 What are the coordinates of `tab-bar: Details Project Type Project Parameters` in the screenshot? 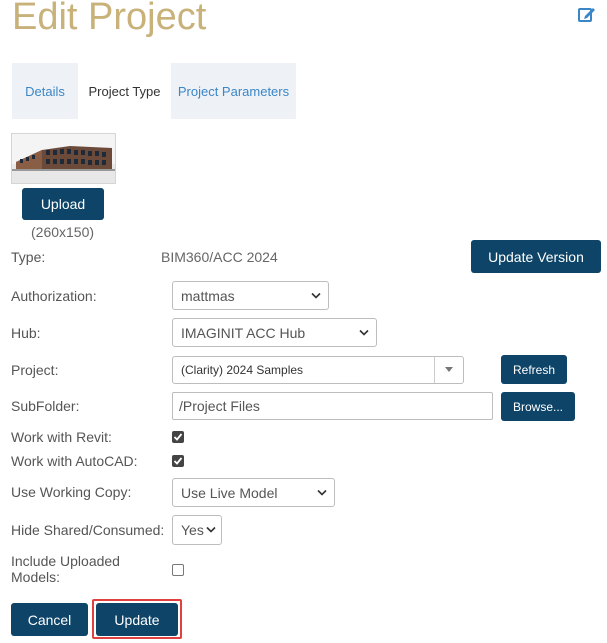 It's located at (154, 91).